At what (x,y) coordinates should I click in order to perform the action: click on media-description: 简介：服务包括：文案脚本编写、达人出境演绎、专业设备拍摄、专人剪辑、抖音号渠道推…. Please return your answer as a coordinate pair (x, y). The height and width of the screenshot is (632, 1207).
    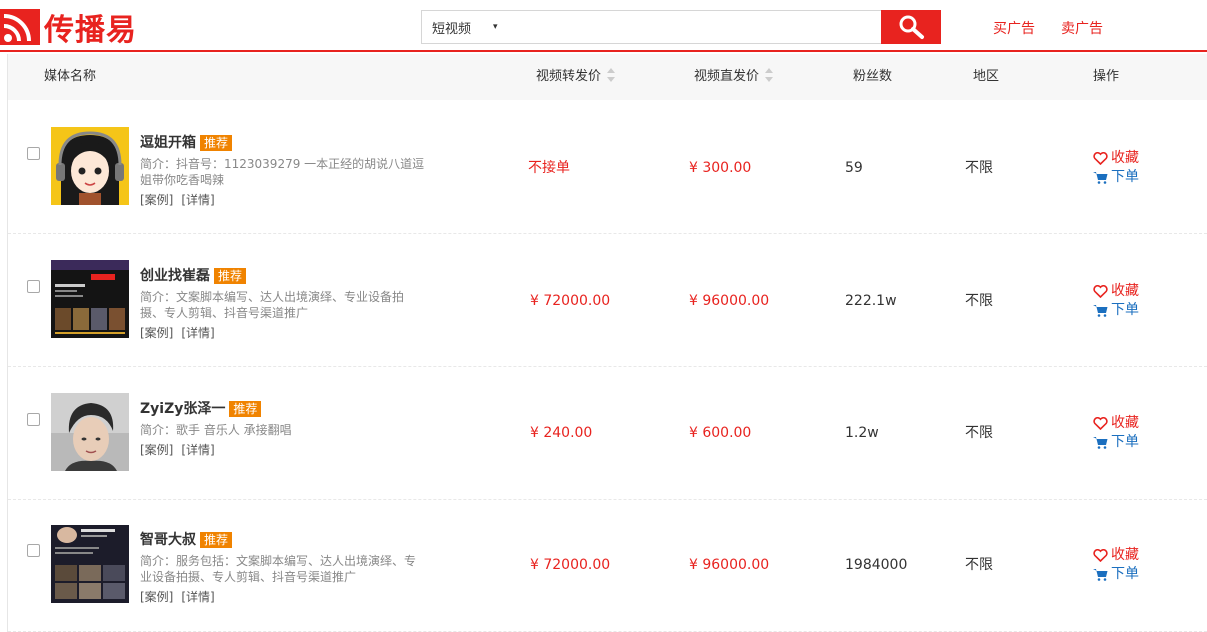
    Looking at the image, I should click on (278, 569).